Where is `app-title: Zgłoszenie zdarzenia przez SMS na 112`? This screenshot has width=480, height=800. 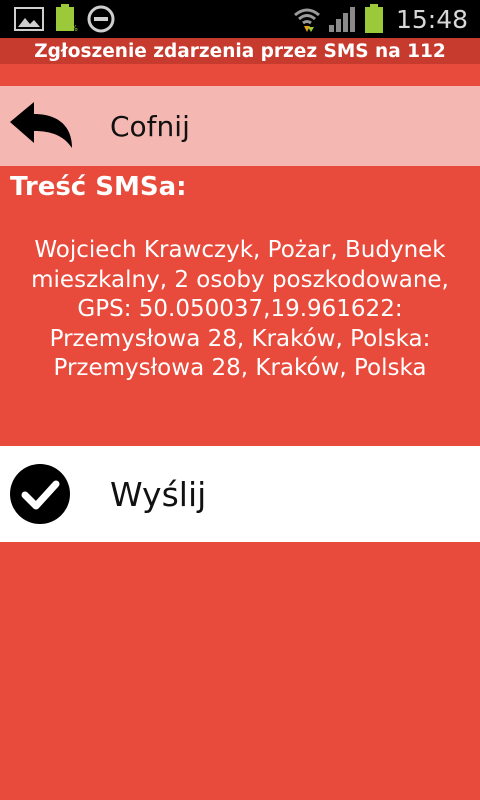
app-title: Zgłoszenie zdarzenia przez SMS na 112 is located at coordinates (240, 51).